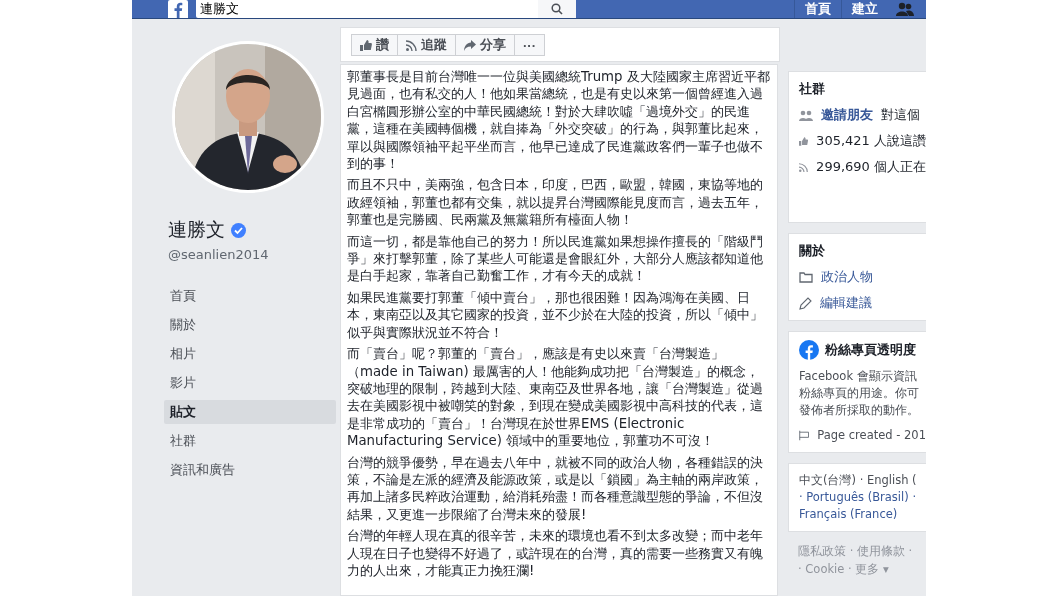 The width and height of the screenshot is (1060, 596). Describe the element at coordinates (426, 45) in the screenshot. I see `follow-button: 追蹤` at that location.